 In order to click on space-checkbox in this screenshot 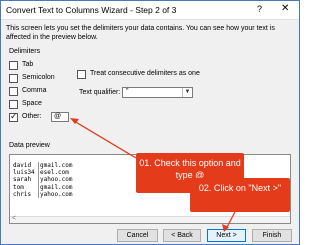, I will do `click(13, 104)`.